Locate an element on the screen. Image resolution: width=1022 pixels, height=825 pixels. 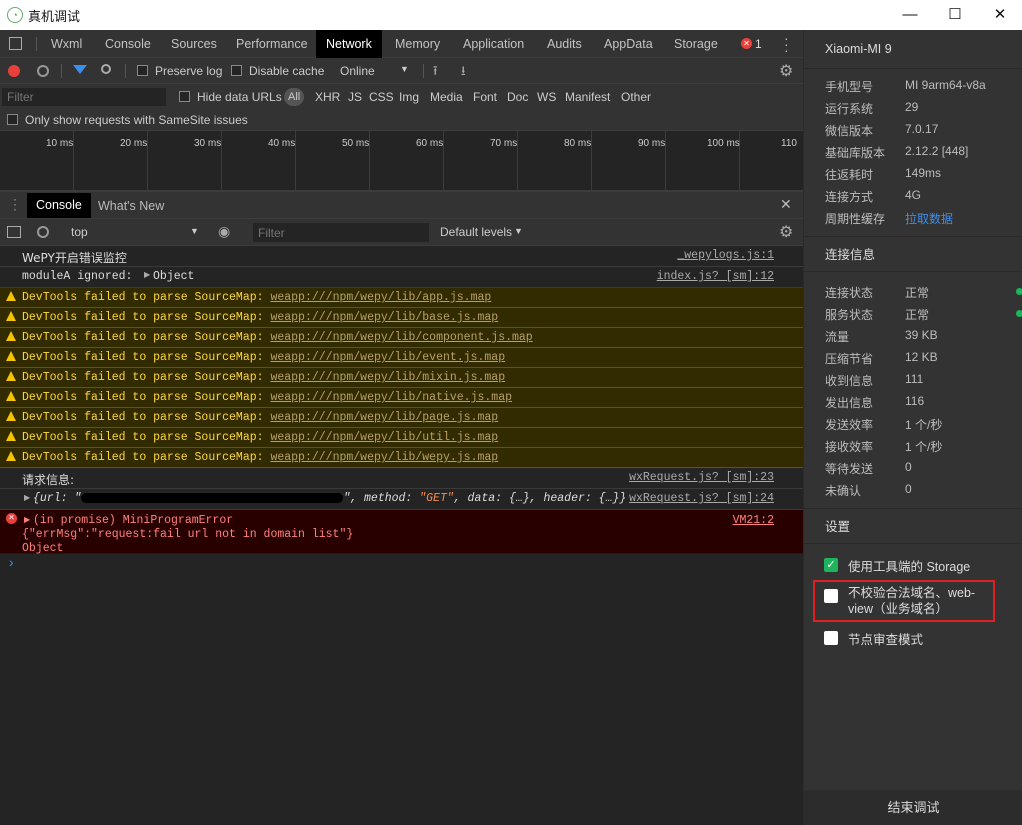
type-filter-media: Media is located at coordinates (446, 97).